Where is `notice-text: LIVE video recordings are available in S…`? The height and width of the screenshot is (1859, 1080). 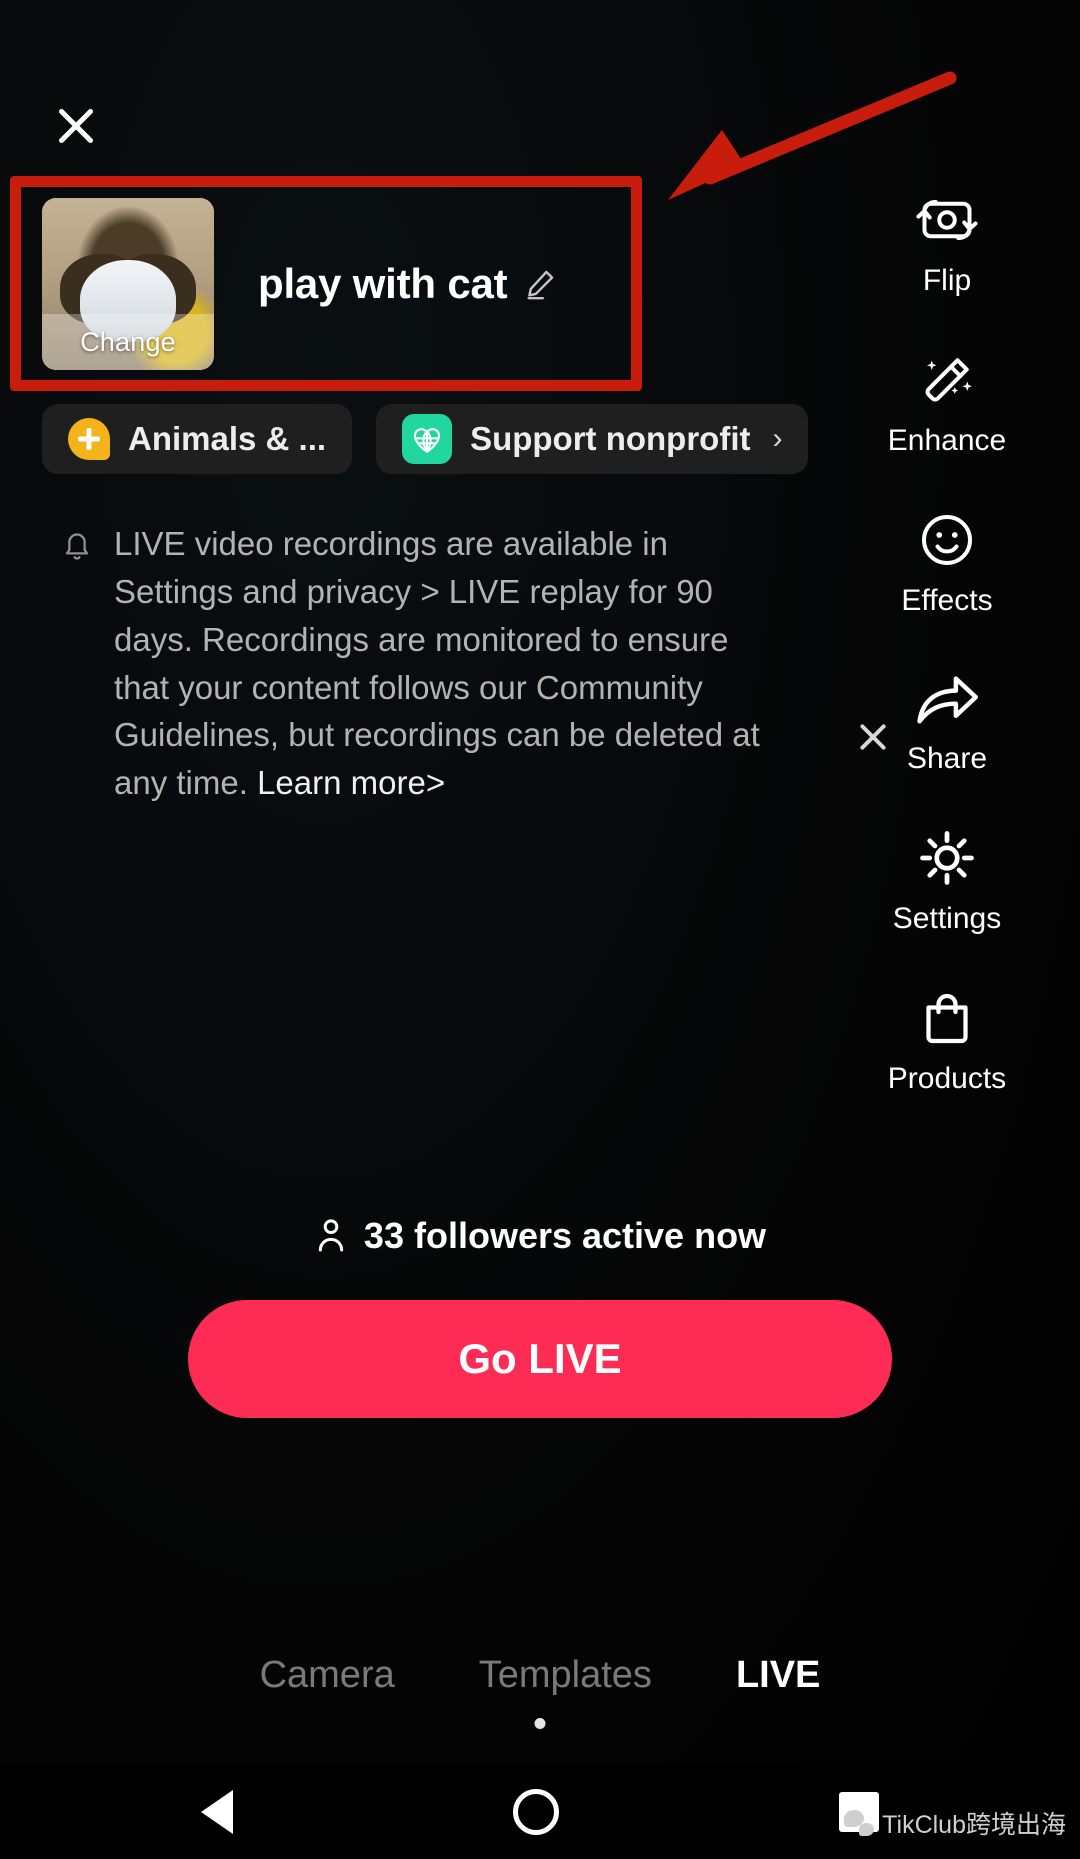
notice-text: LIVE video recordings are available in S… is located at coordinates (437, 663).